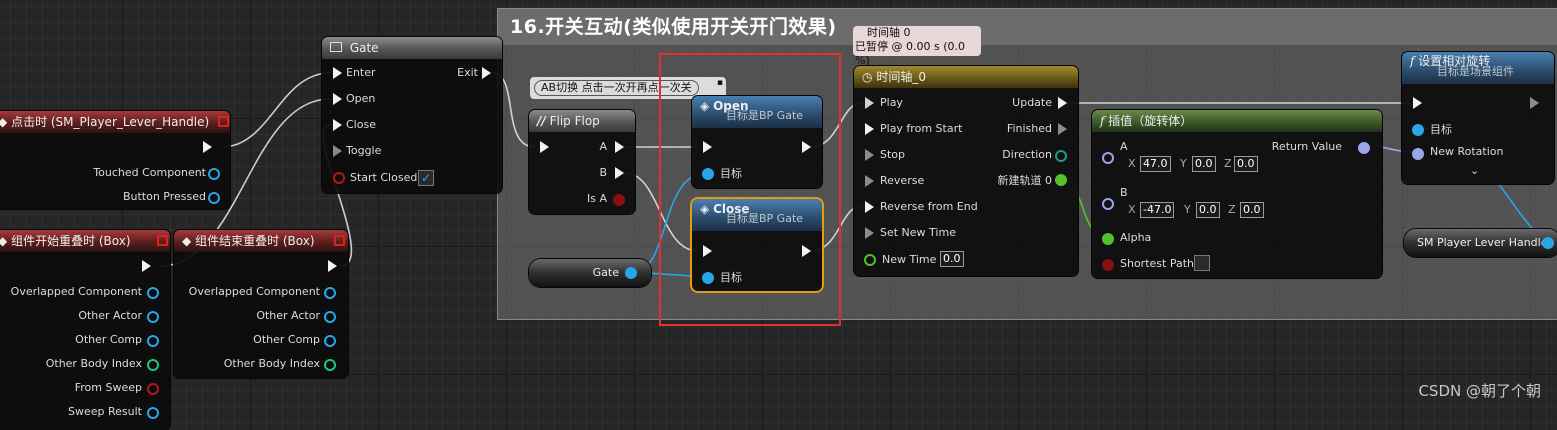 Image resolution: width=1557 pixels, height=430 pixels. I want to click on alpha-pin, so click(1108, 239).